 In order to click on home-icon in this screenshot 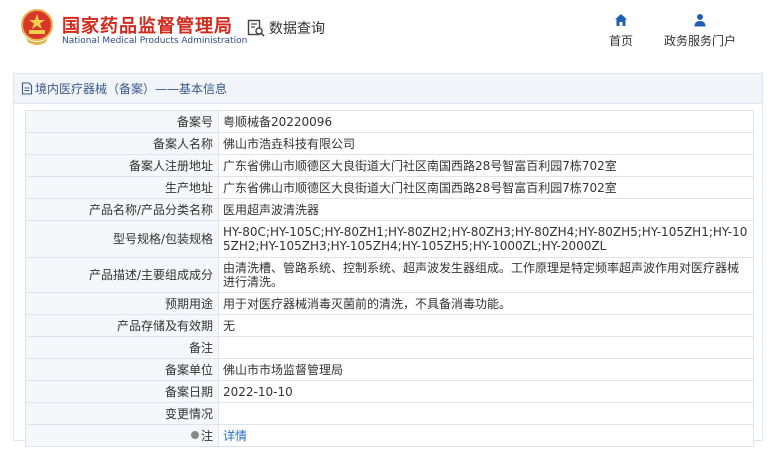, I will do `click(621, 20)`.